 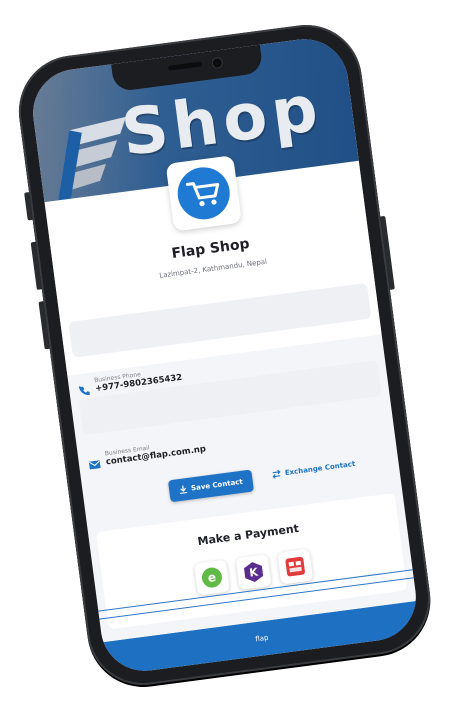 What do you see at coordinates (320, 468) in the screenshot?
I see `exchange-contact-label: Exchange Contact` at bounding box center [320, 468].